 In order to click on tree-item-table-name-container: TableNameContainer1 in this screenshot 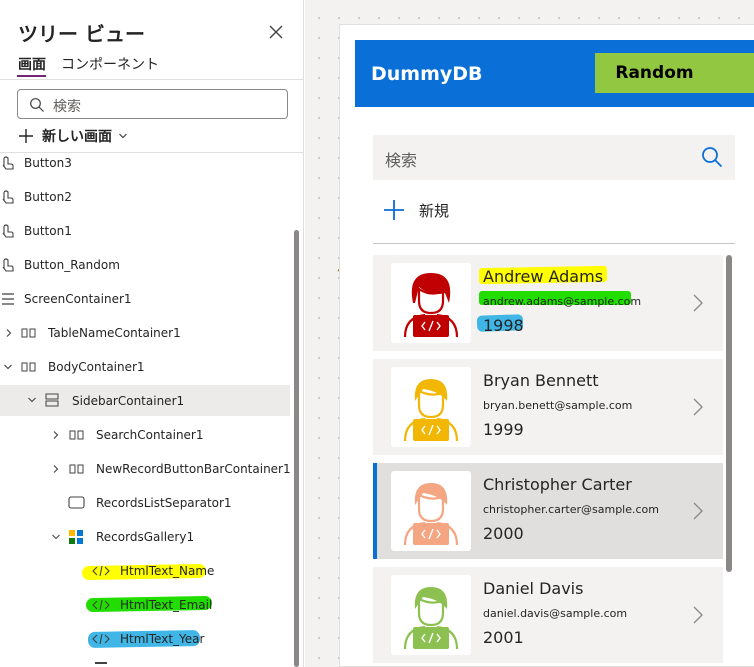, I will do `click(145, 333)`.